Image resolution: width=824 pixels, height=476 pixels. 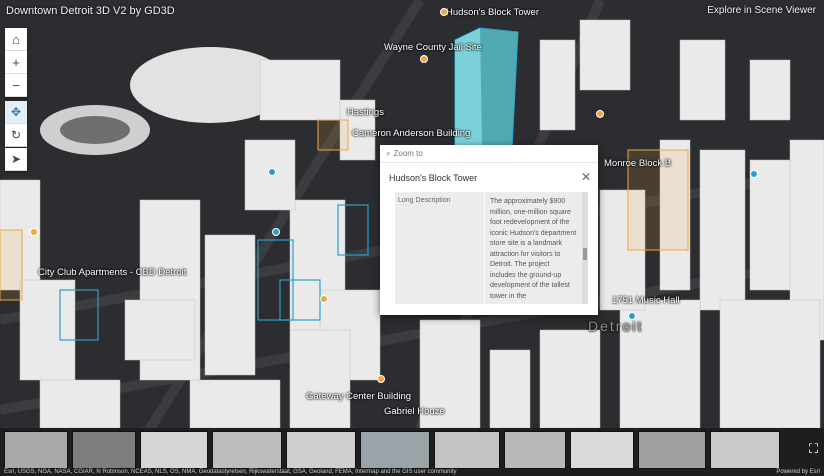 What do you see at coordinates (585, 254) in the screenshot?
I see `scrollbar-thumb` at bounding box center [585, 254].